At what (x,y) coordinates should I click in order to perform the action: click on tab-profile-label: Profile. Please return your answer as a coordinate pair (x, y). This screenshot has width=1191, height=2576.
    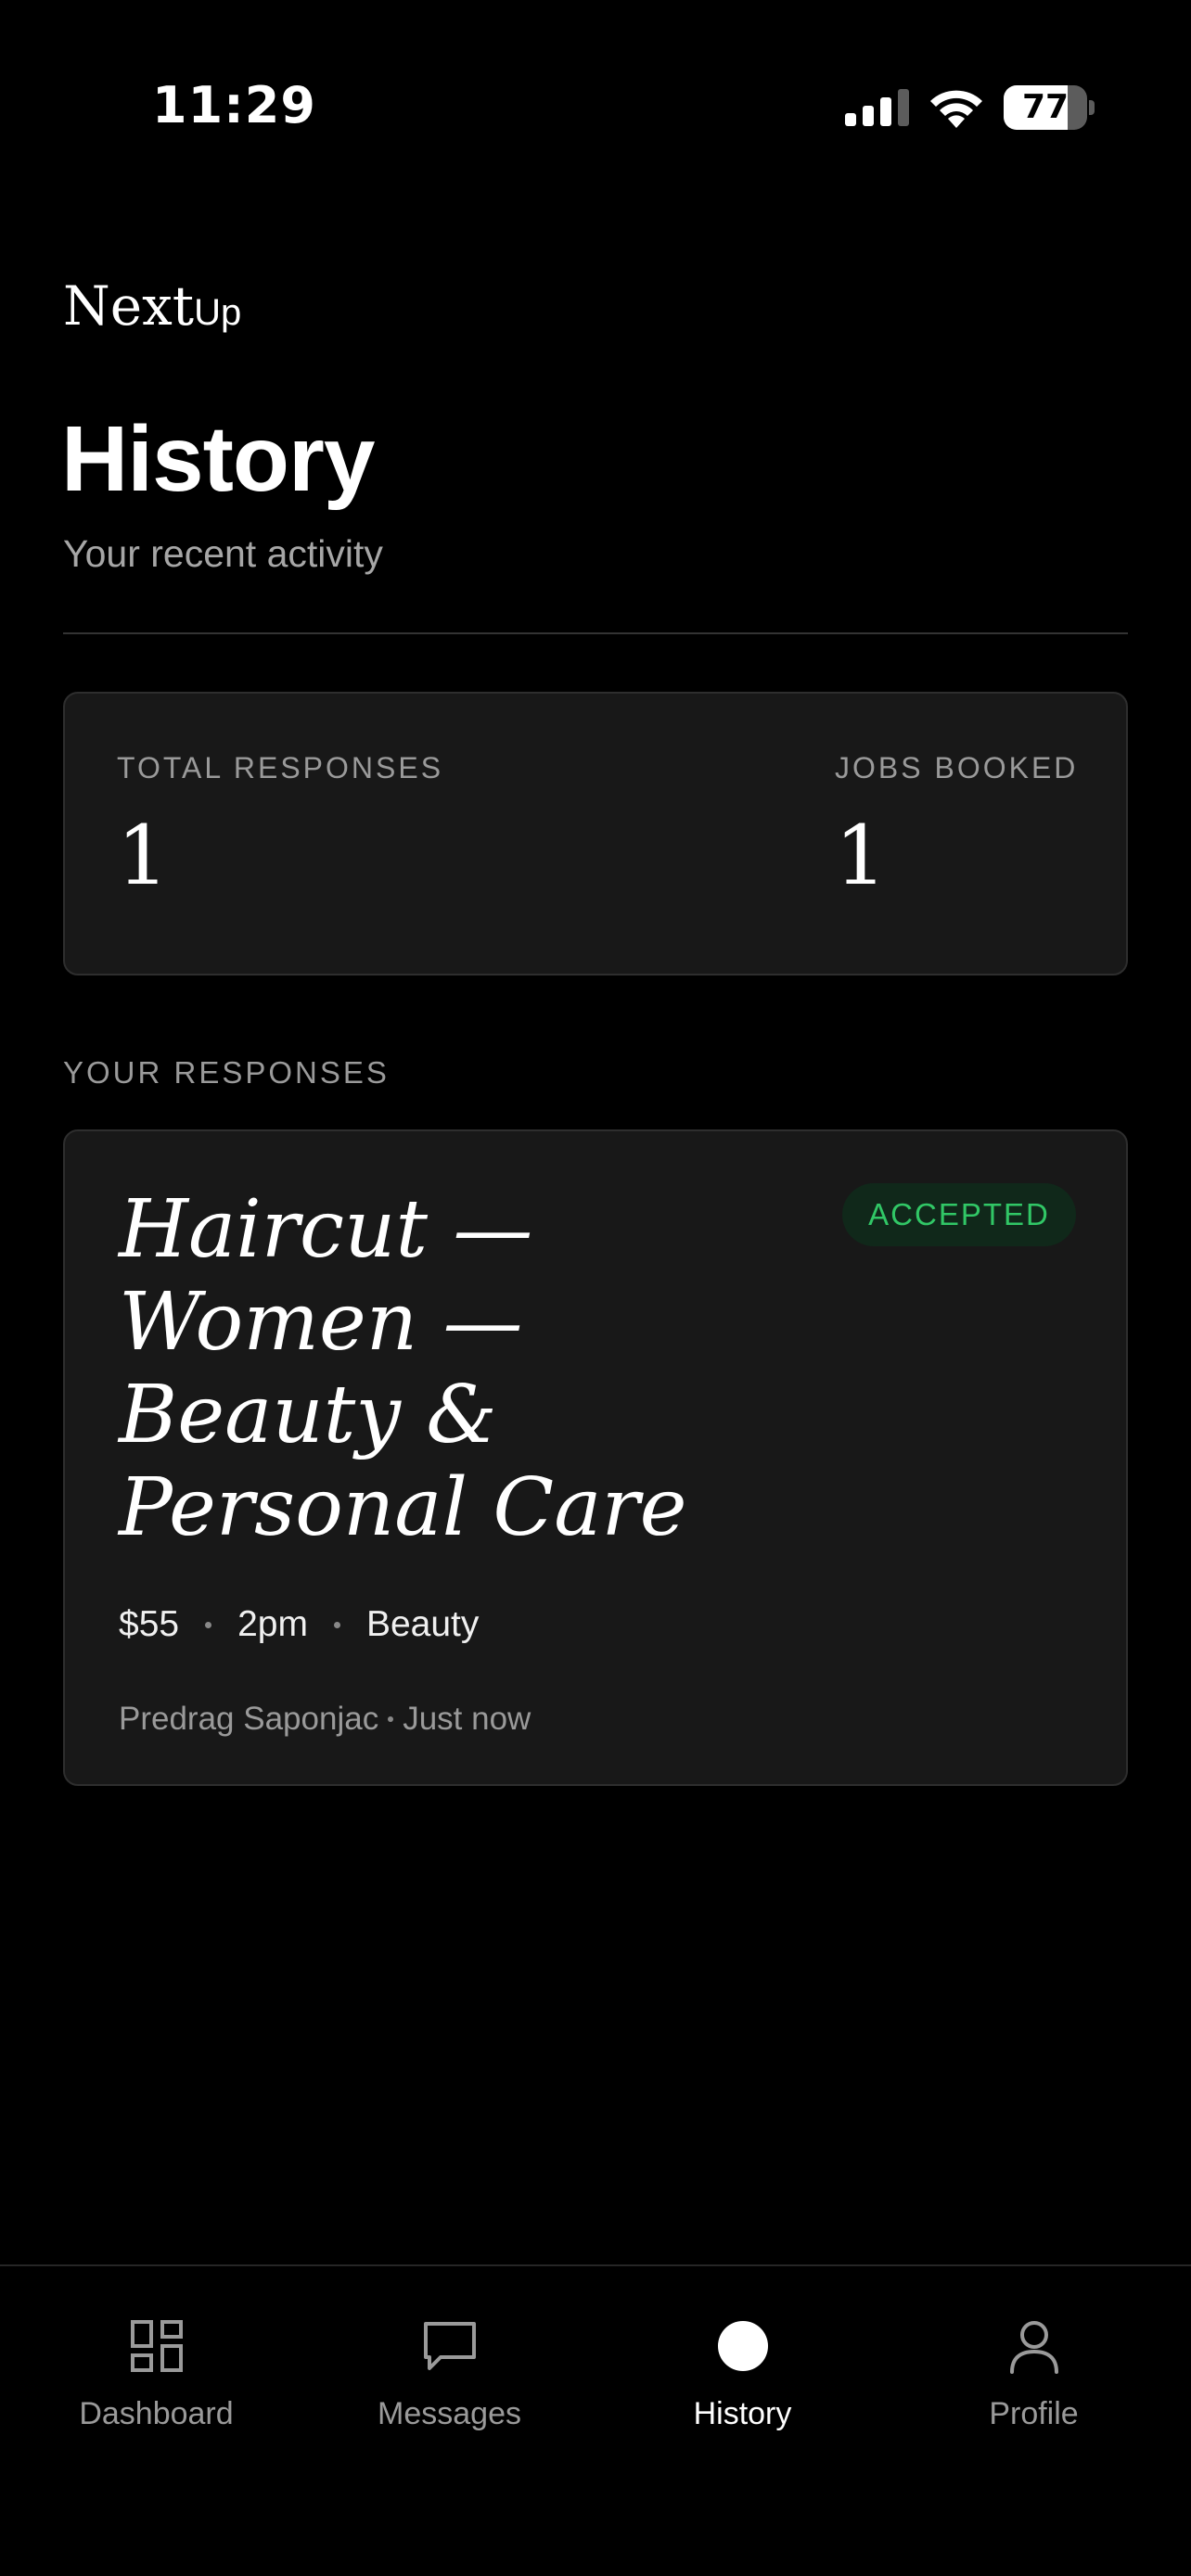
    Looking at the image, I should click on (1034, 2413).